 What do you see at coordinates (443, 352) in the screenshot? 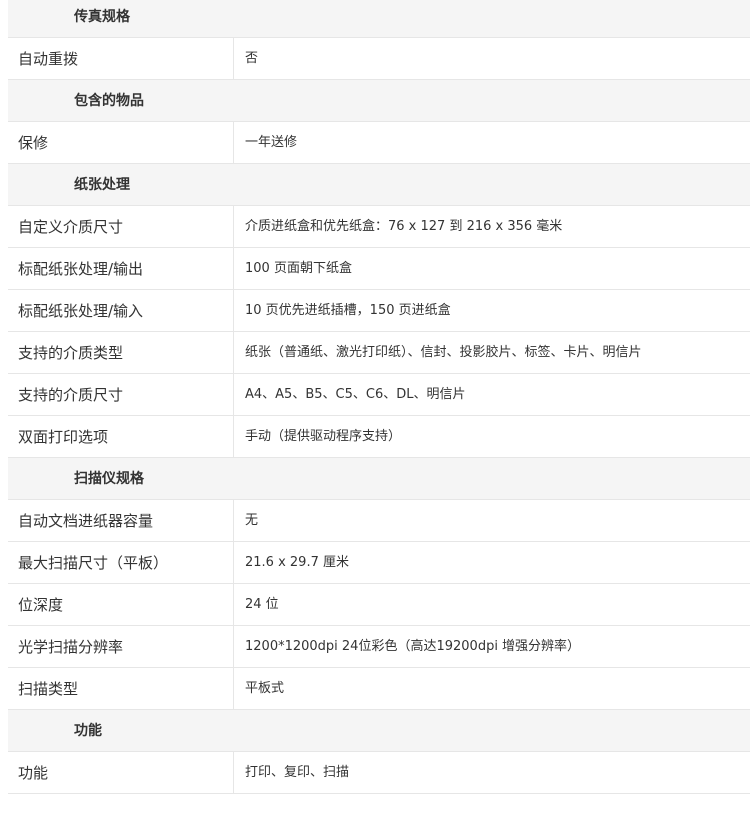
I see `row-value: 纸张（普通纸、激光打印纸）、信封、投影胶片、标签、卡片、明信片` at bounding box center [443, 352].